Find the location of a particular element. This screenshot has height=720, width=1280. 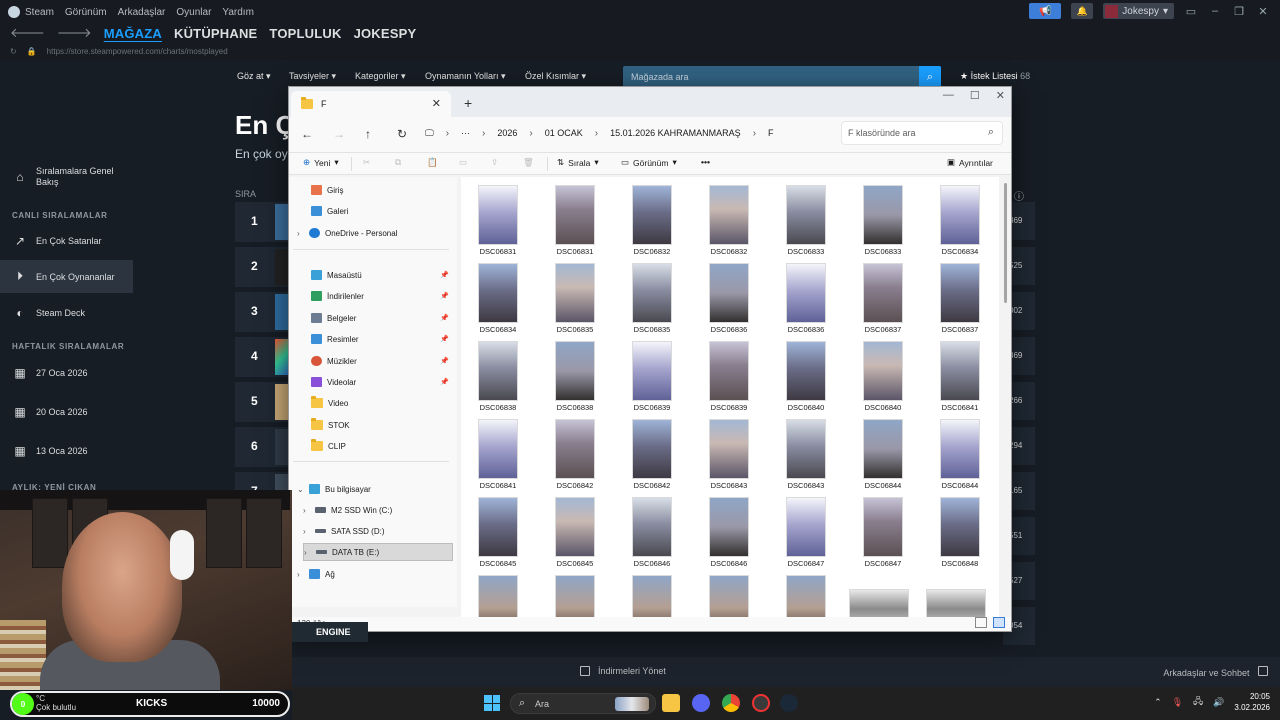

paste-icon: 📋 is located at coordinates (432, 162).